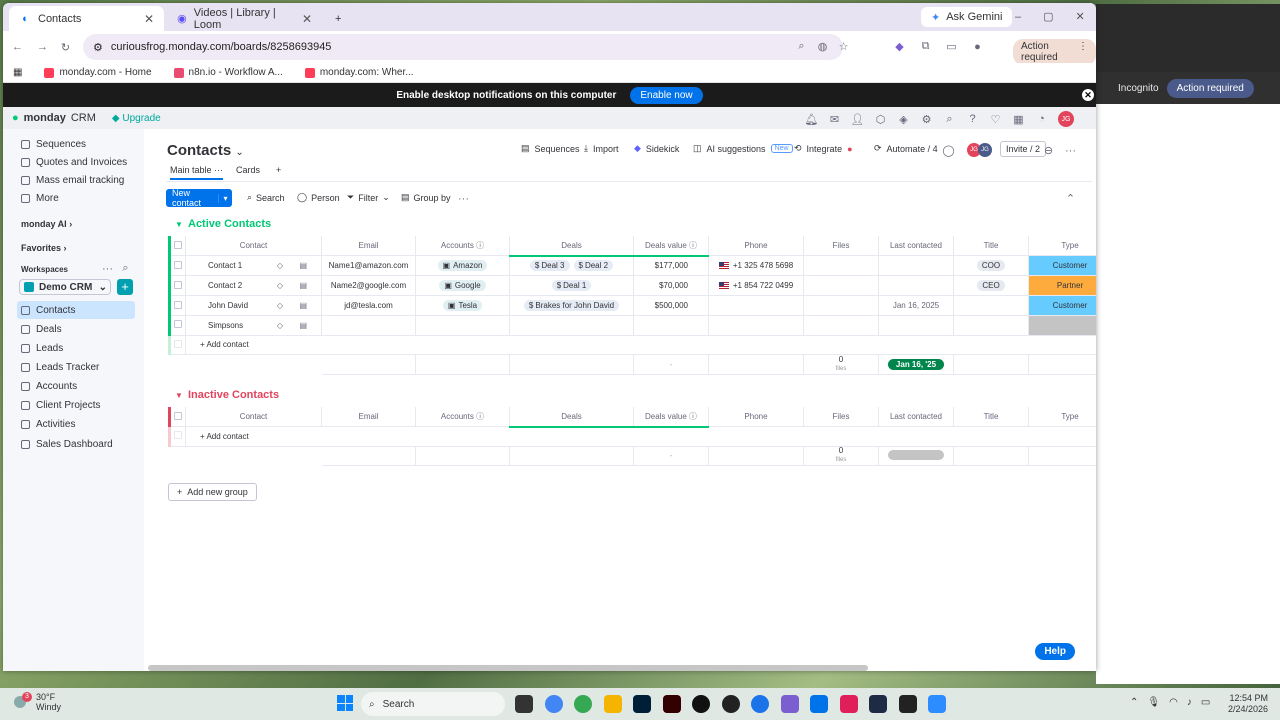  What do you see at coordinates (743, 148) in the screenshot?
I see `ai-suggestions-button: ◫ AI suggestions New` at bounding box center [743, 148].